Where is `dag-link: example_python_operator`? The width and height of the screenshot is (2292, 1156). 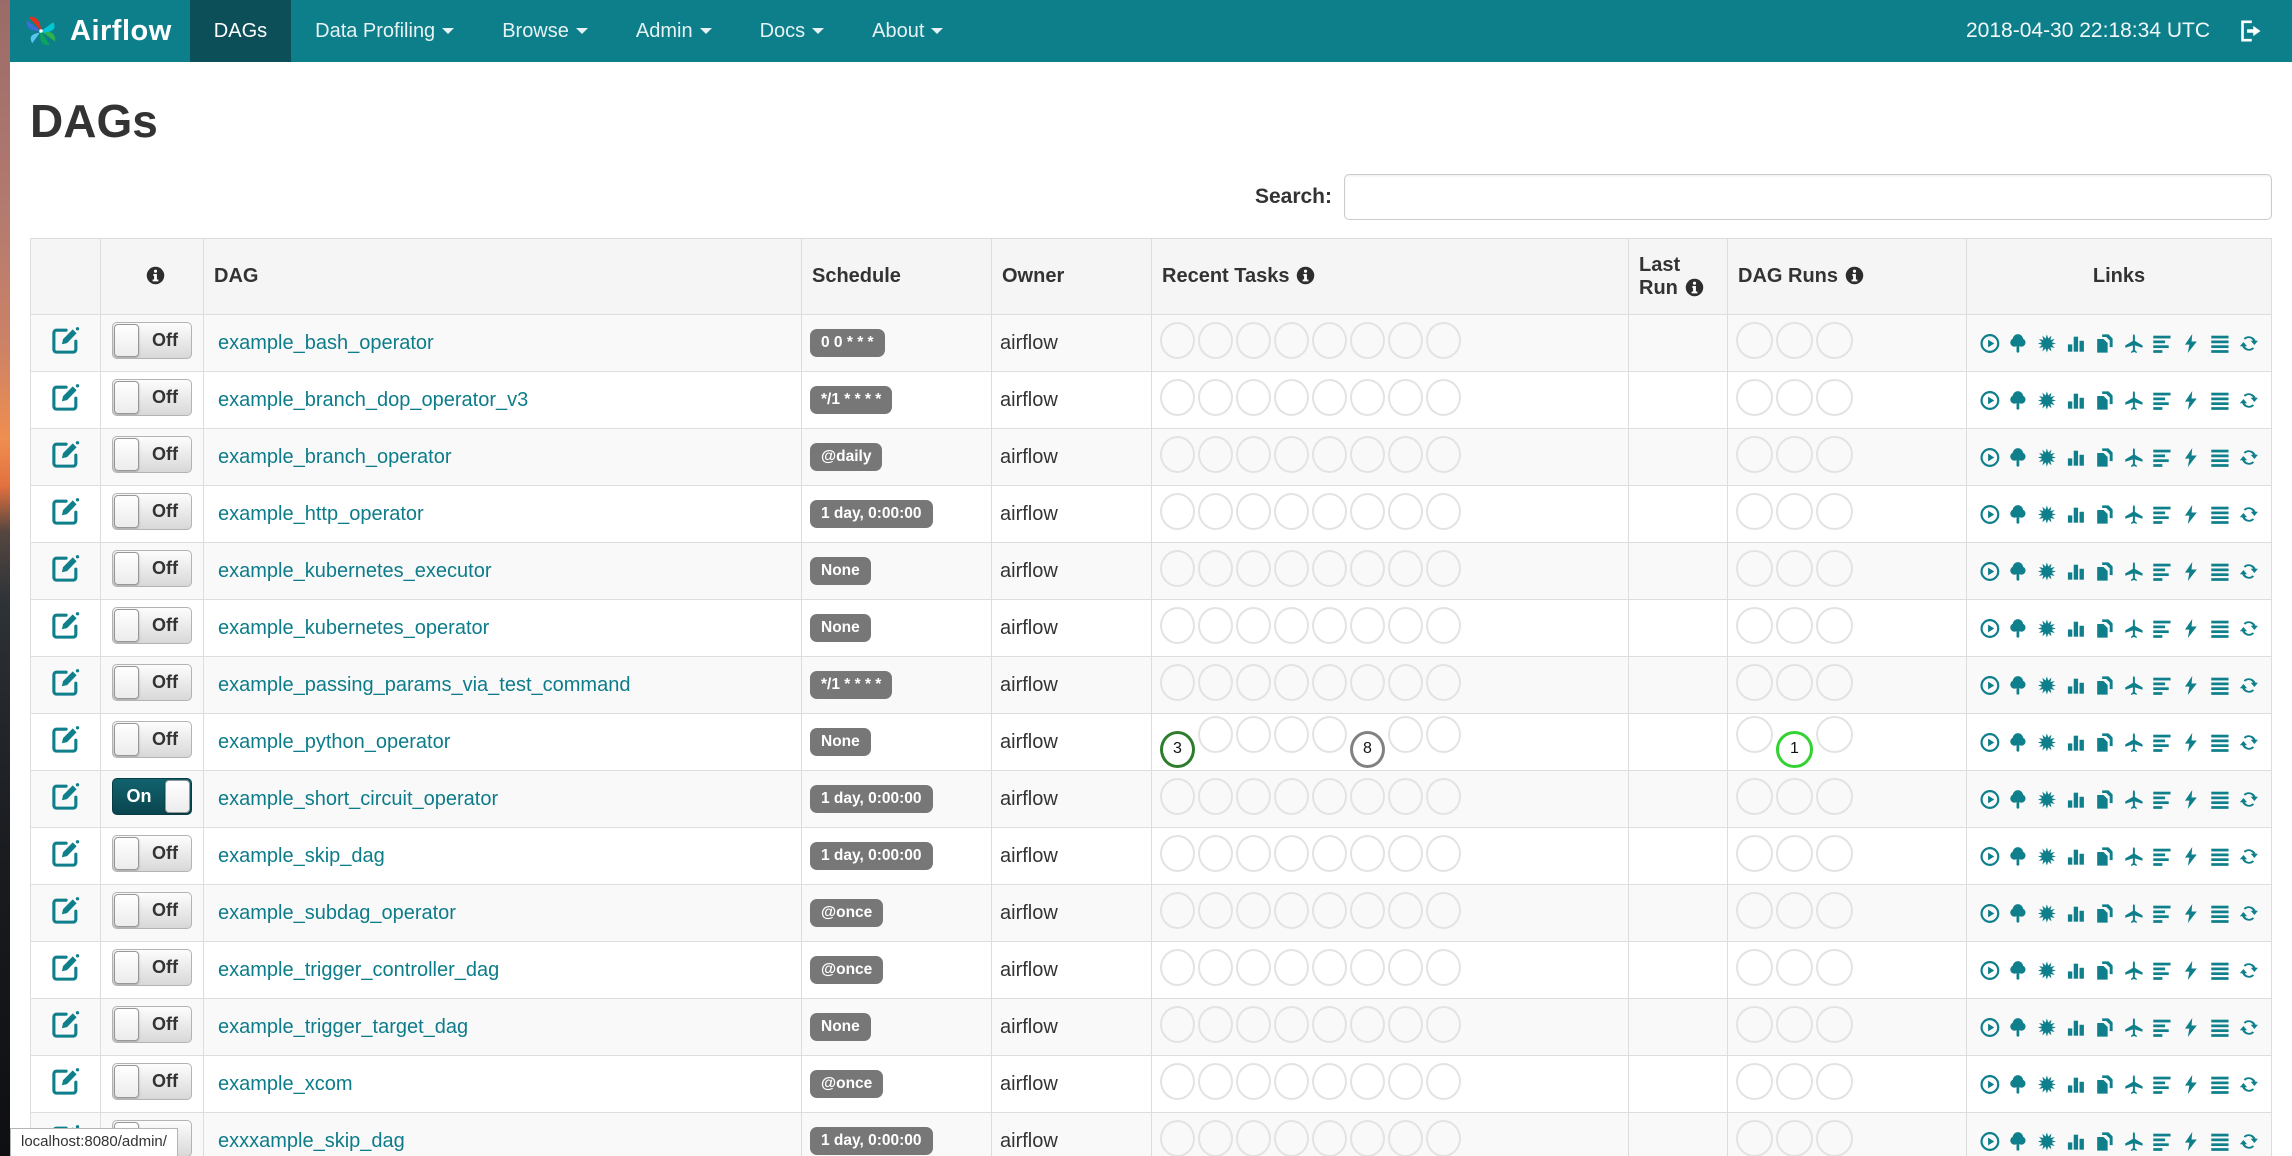
dag-link: example_python_operator is located at coordinates (334, 742).